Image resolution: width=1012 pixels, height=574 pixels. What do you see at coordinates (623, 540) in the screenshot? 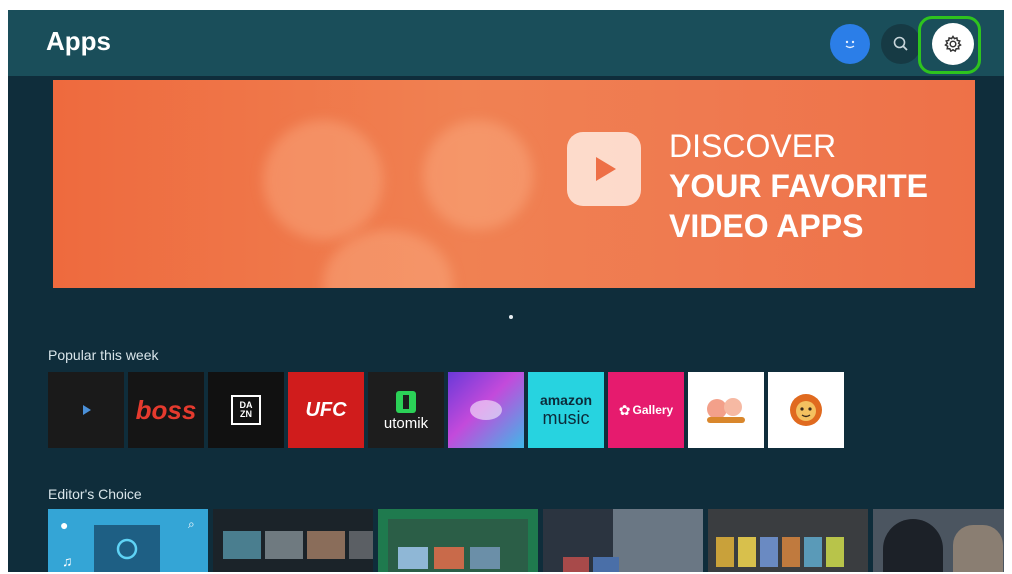
I see `editors-tile-music` at bounding box center [623, 540].